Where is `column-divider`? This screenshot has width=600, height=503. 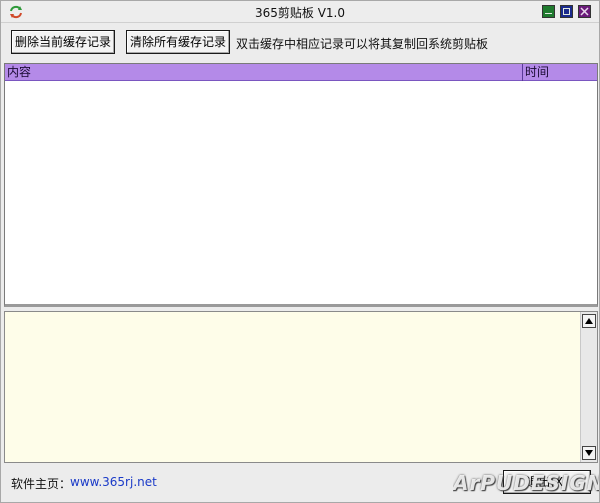
column-divider is located at coordinates (522, 72).